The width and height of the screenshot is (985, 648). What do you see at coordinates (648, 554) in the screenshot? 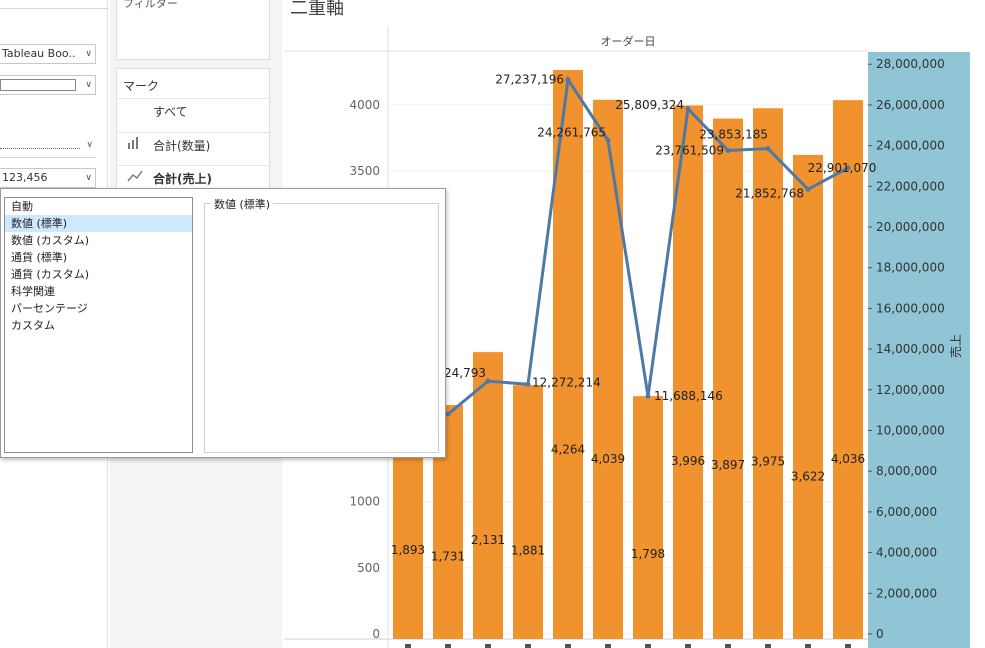
I see `bar-data-label: 1,798` at bounding box center [648, 554].